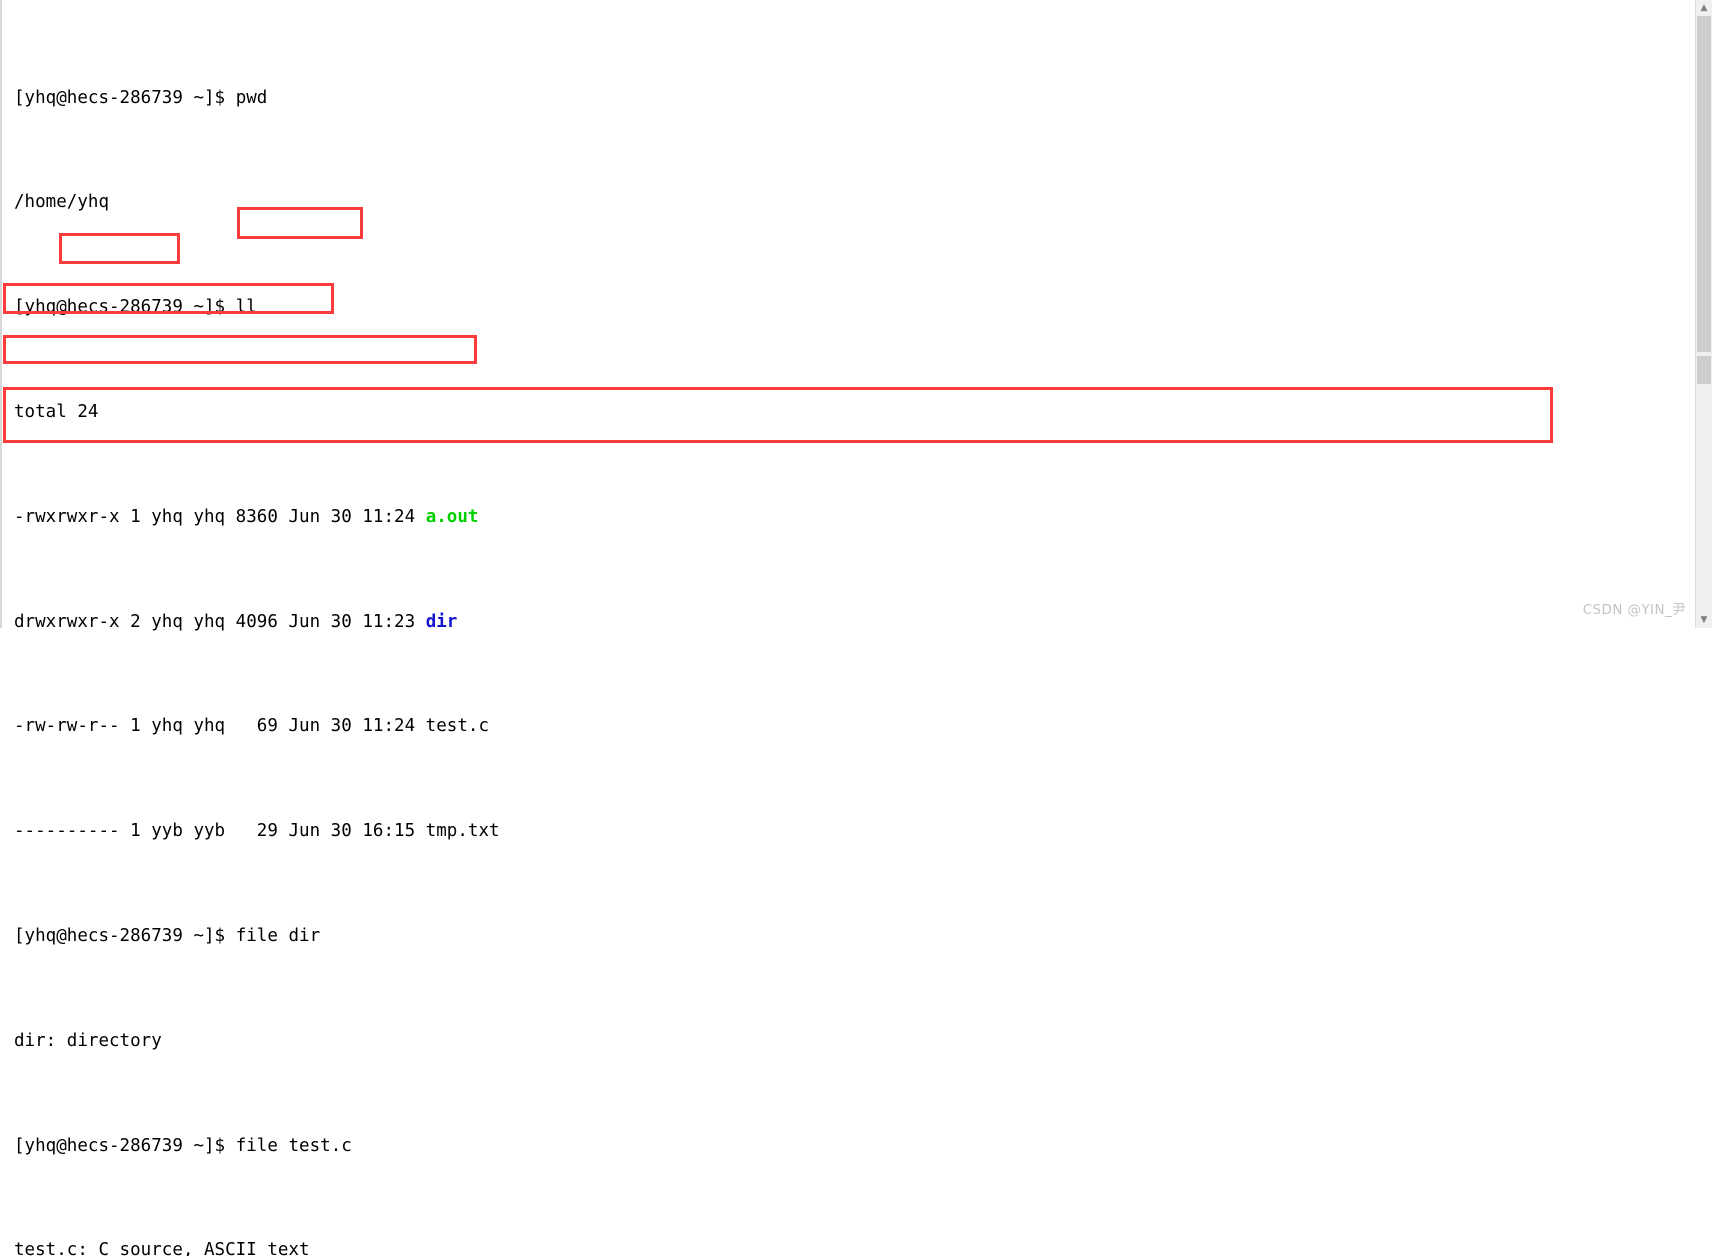 The width and height of the screenshot is (1712, 1256). What do you see at coordinates (1, 314) in the screenshot?
I see `left-gutter-rule` at bounding box center [1, 314].